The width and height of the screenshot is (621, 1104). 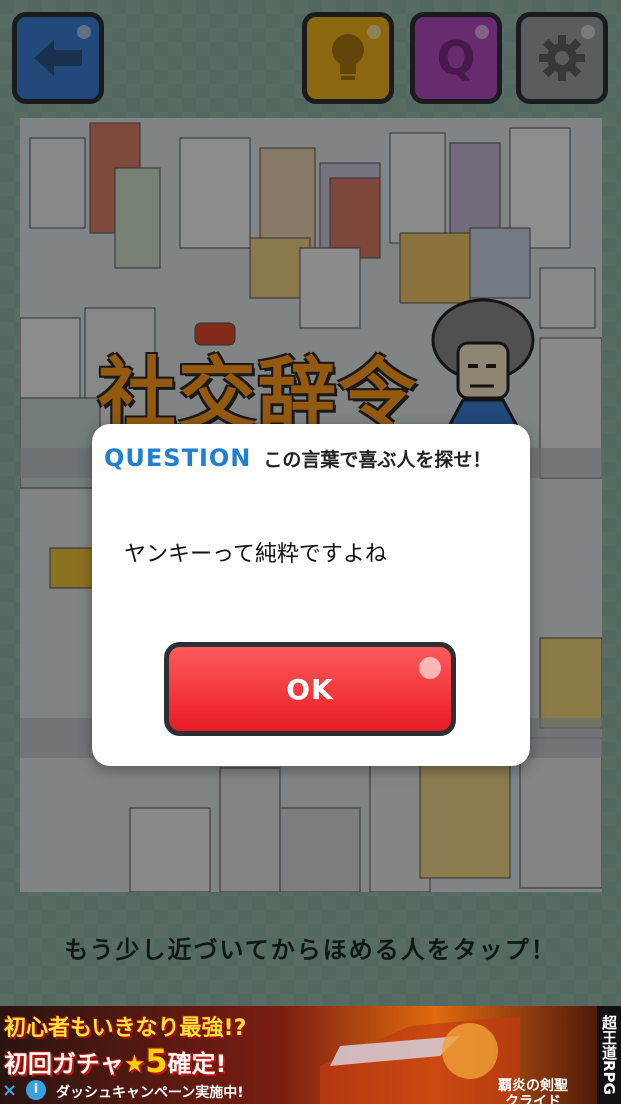 What do you see at coordinates (36, 1090) in the screenshot?
I see `ad-info-icon: i` at bounding box center [36, 1090].